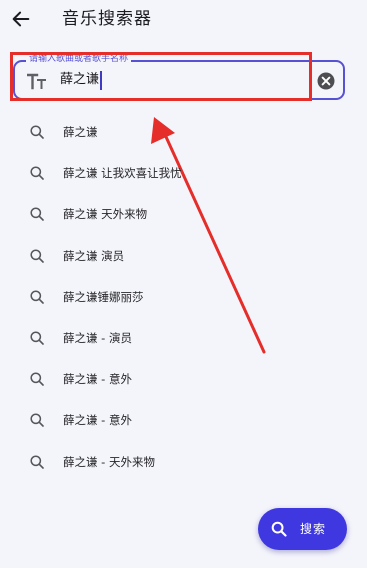  Describe the element at coordinates (101, 80) in the screenshot. I see `text-cursor` at that location.